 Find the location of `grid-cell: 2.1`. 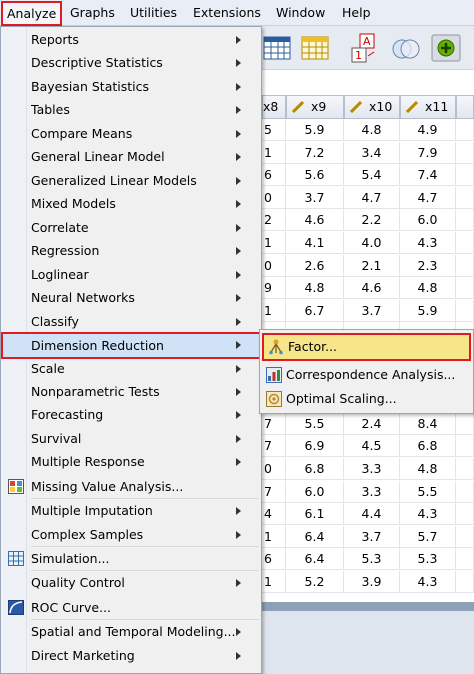

grid-cell: 2.1 is located at coordinates (372, 265).